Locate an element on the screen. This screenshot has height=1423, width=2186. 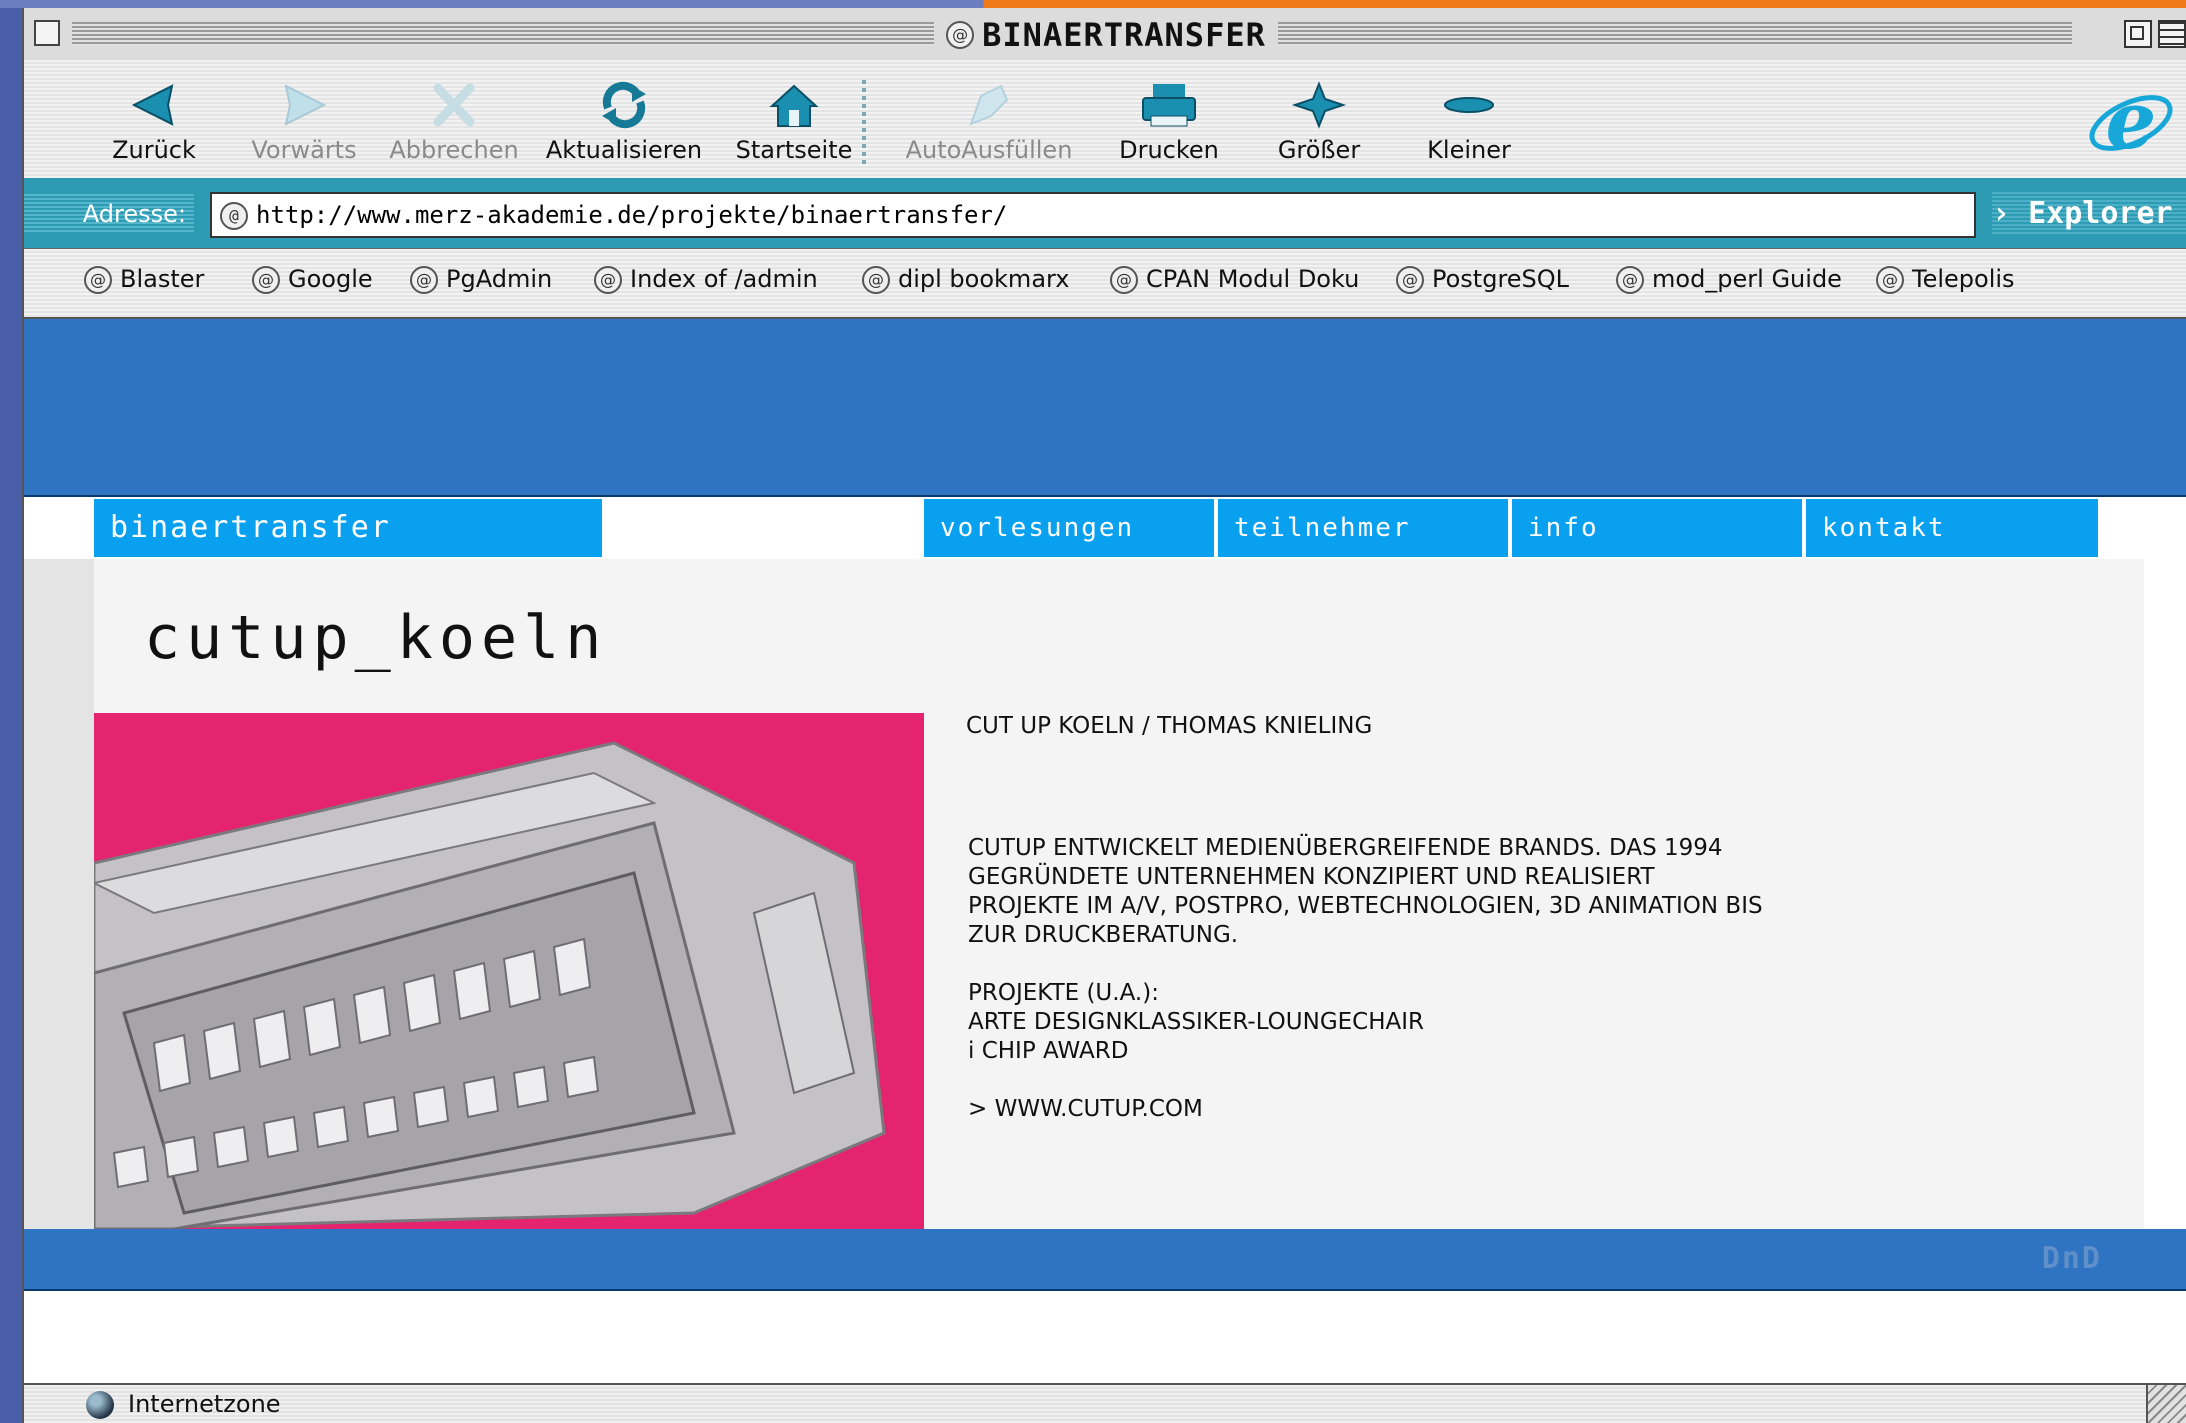
url-at-icon: @ is located at coordinates (234, 216).